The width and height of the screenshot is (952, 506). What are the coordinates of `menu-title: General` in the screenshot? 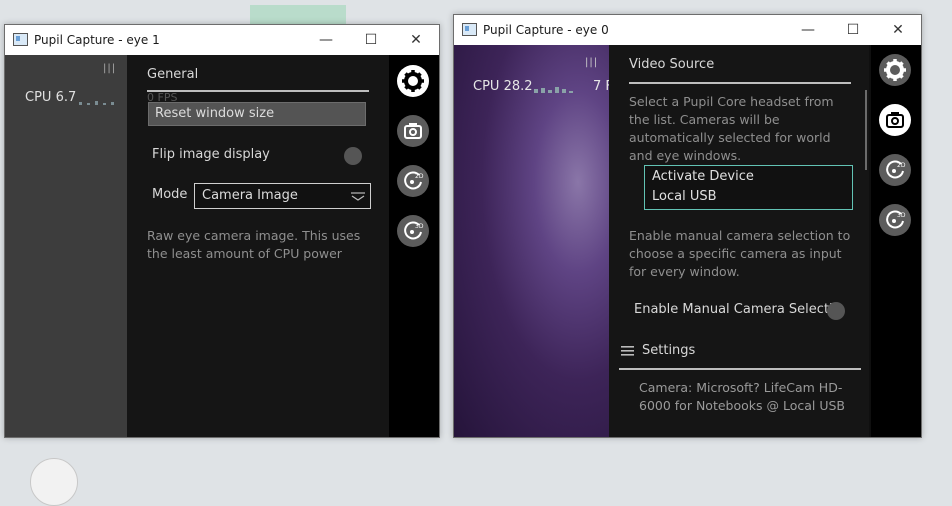 It's located at (173, 74).